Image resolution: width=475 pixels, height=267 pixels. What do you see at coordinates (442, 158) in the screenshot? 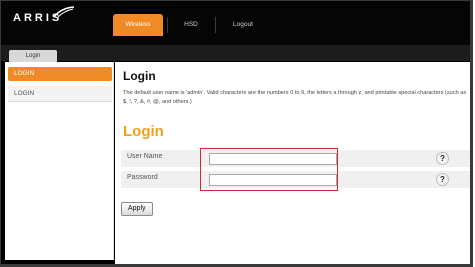
I see `username-help-icon: ?` at bounding box center [442, 158].